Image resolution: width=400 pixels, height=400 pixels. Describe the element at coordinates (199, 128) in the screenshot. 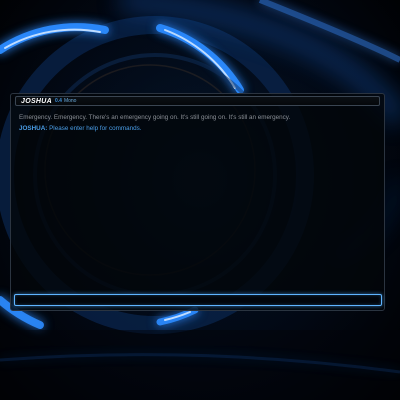

I see `output-line-prompt: JOSHUA: Please enter help for commands.` at that location.